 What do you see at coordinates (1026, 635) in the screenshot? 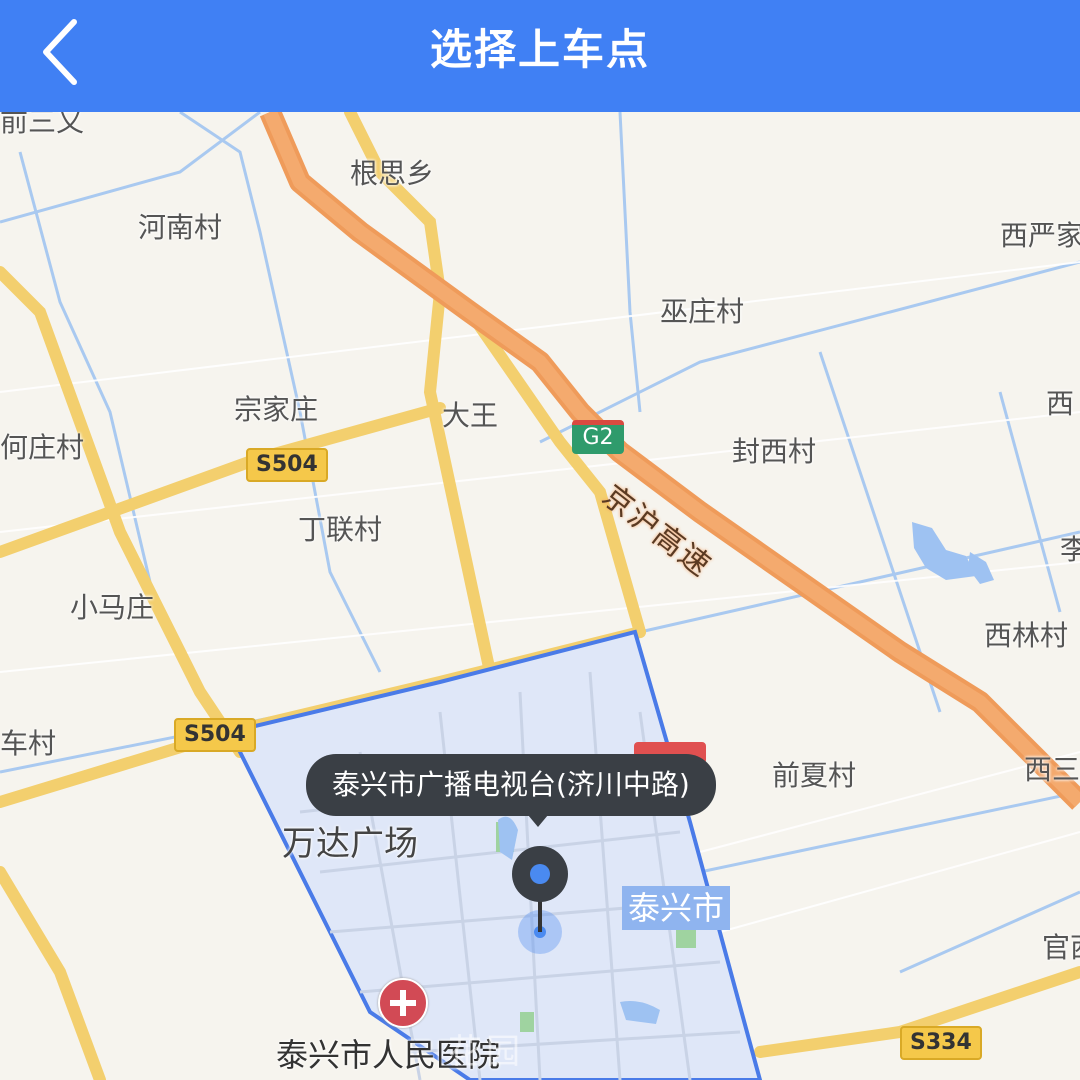
I see `place-label: 西林村` at bounding box center [1026, 635].